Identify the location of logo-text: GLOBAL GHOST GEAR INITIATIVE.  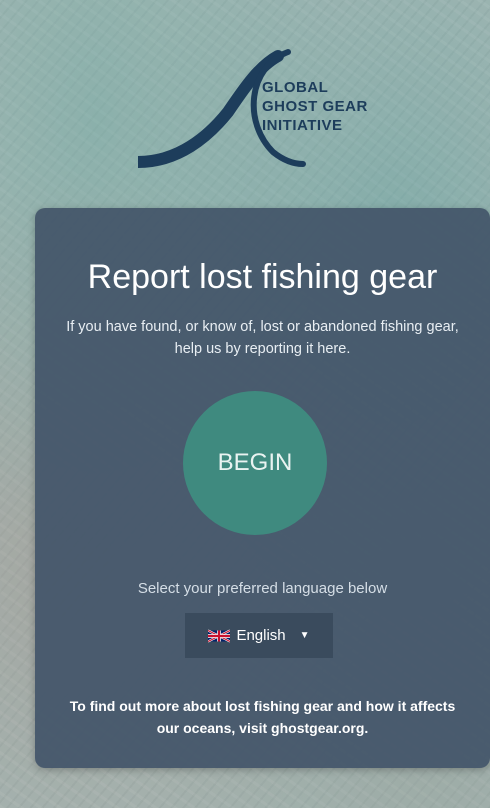
(315, 106).